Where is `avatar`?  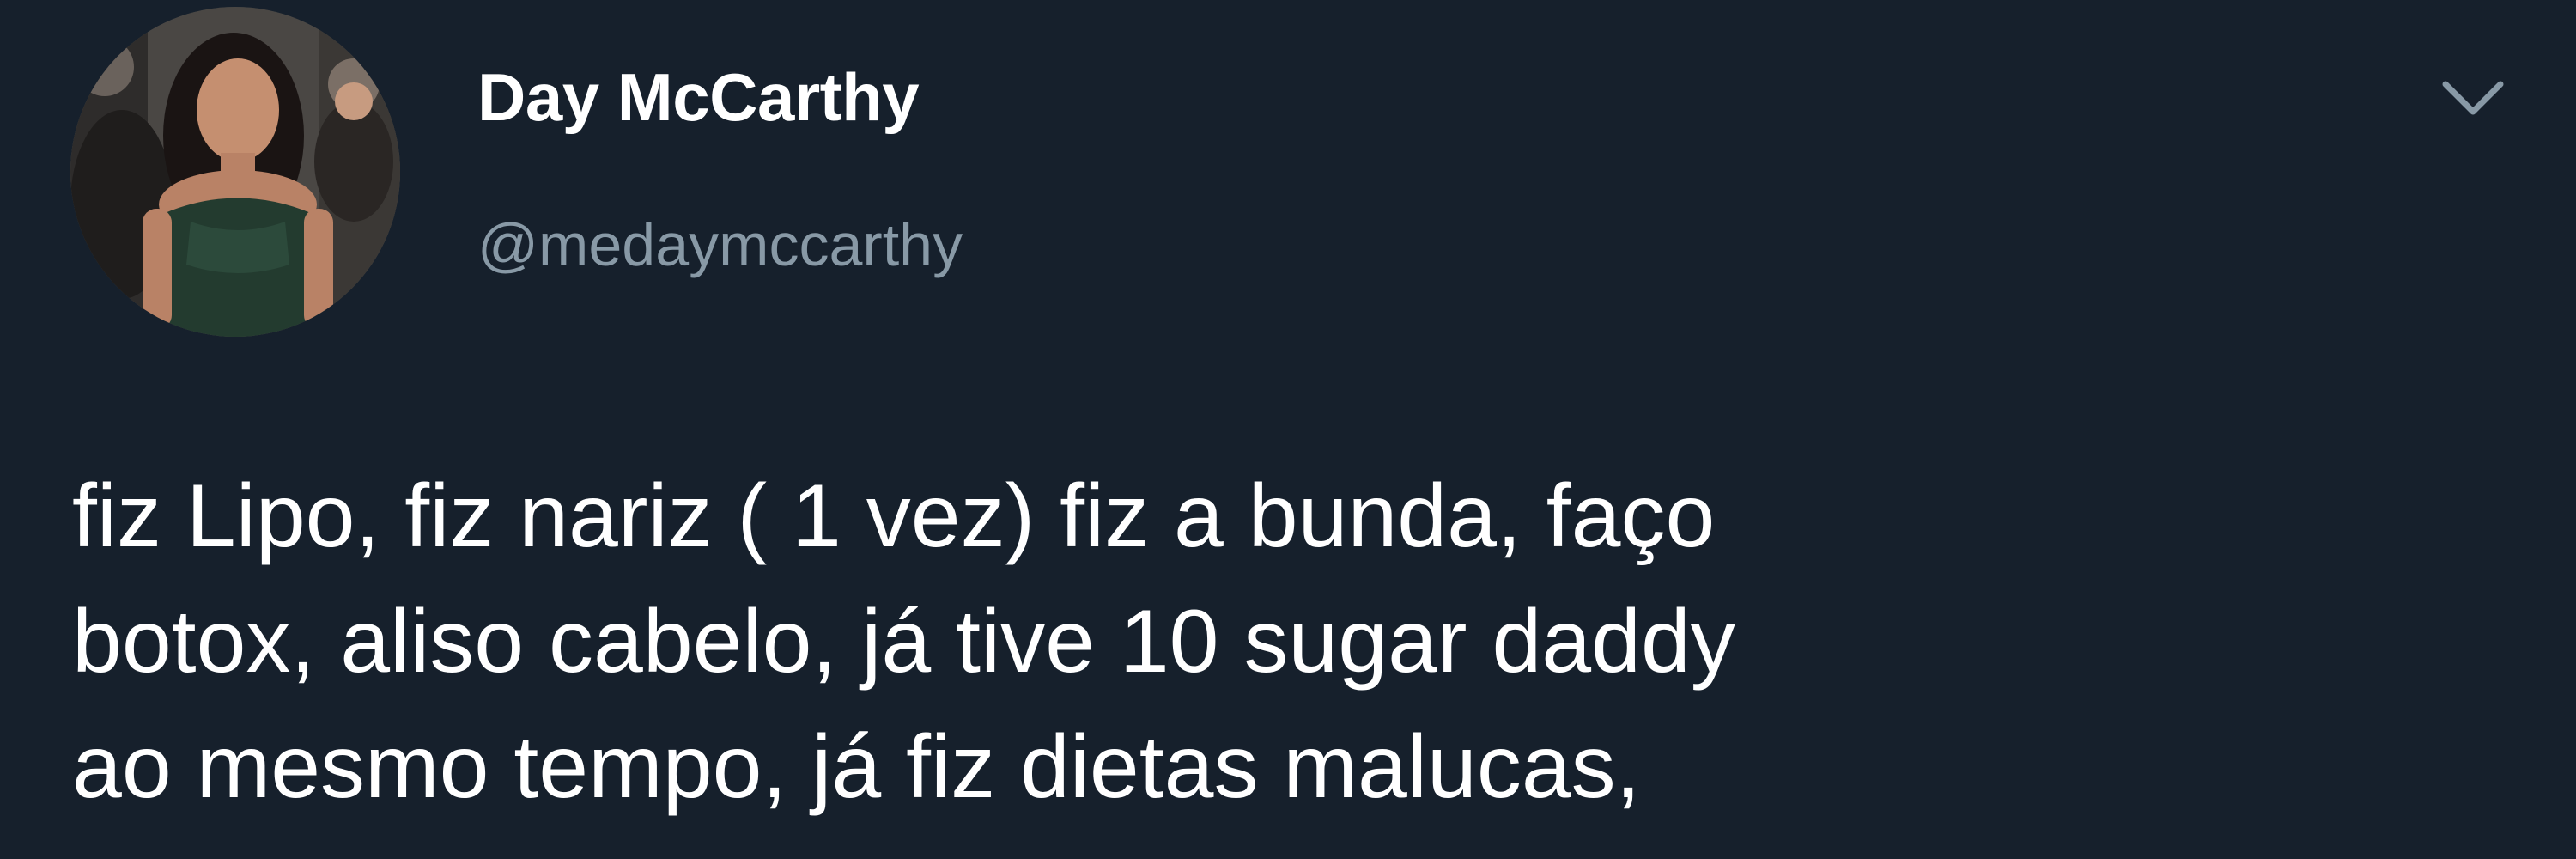
avatar is located at coordinates (235, 172).